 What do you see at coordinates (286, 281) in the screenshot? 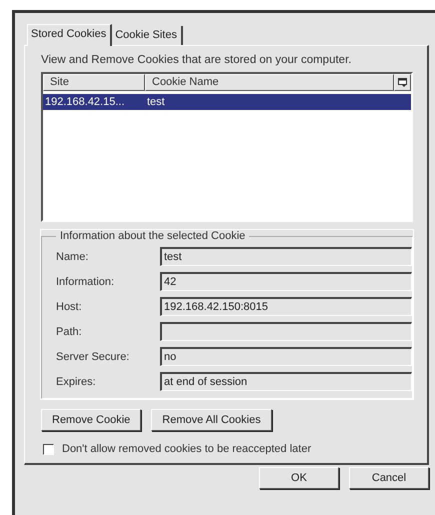
I see `input-field: 42` at bounding box center [286, 281].